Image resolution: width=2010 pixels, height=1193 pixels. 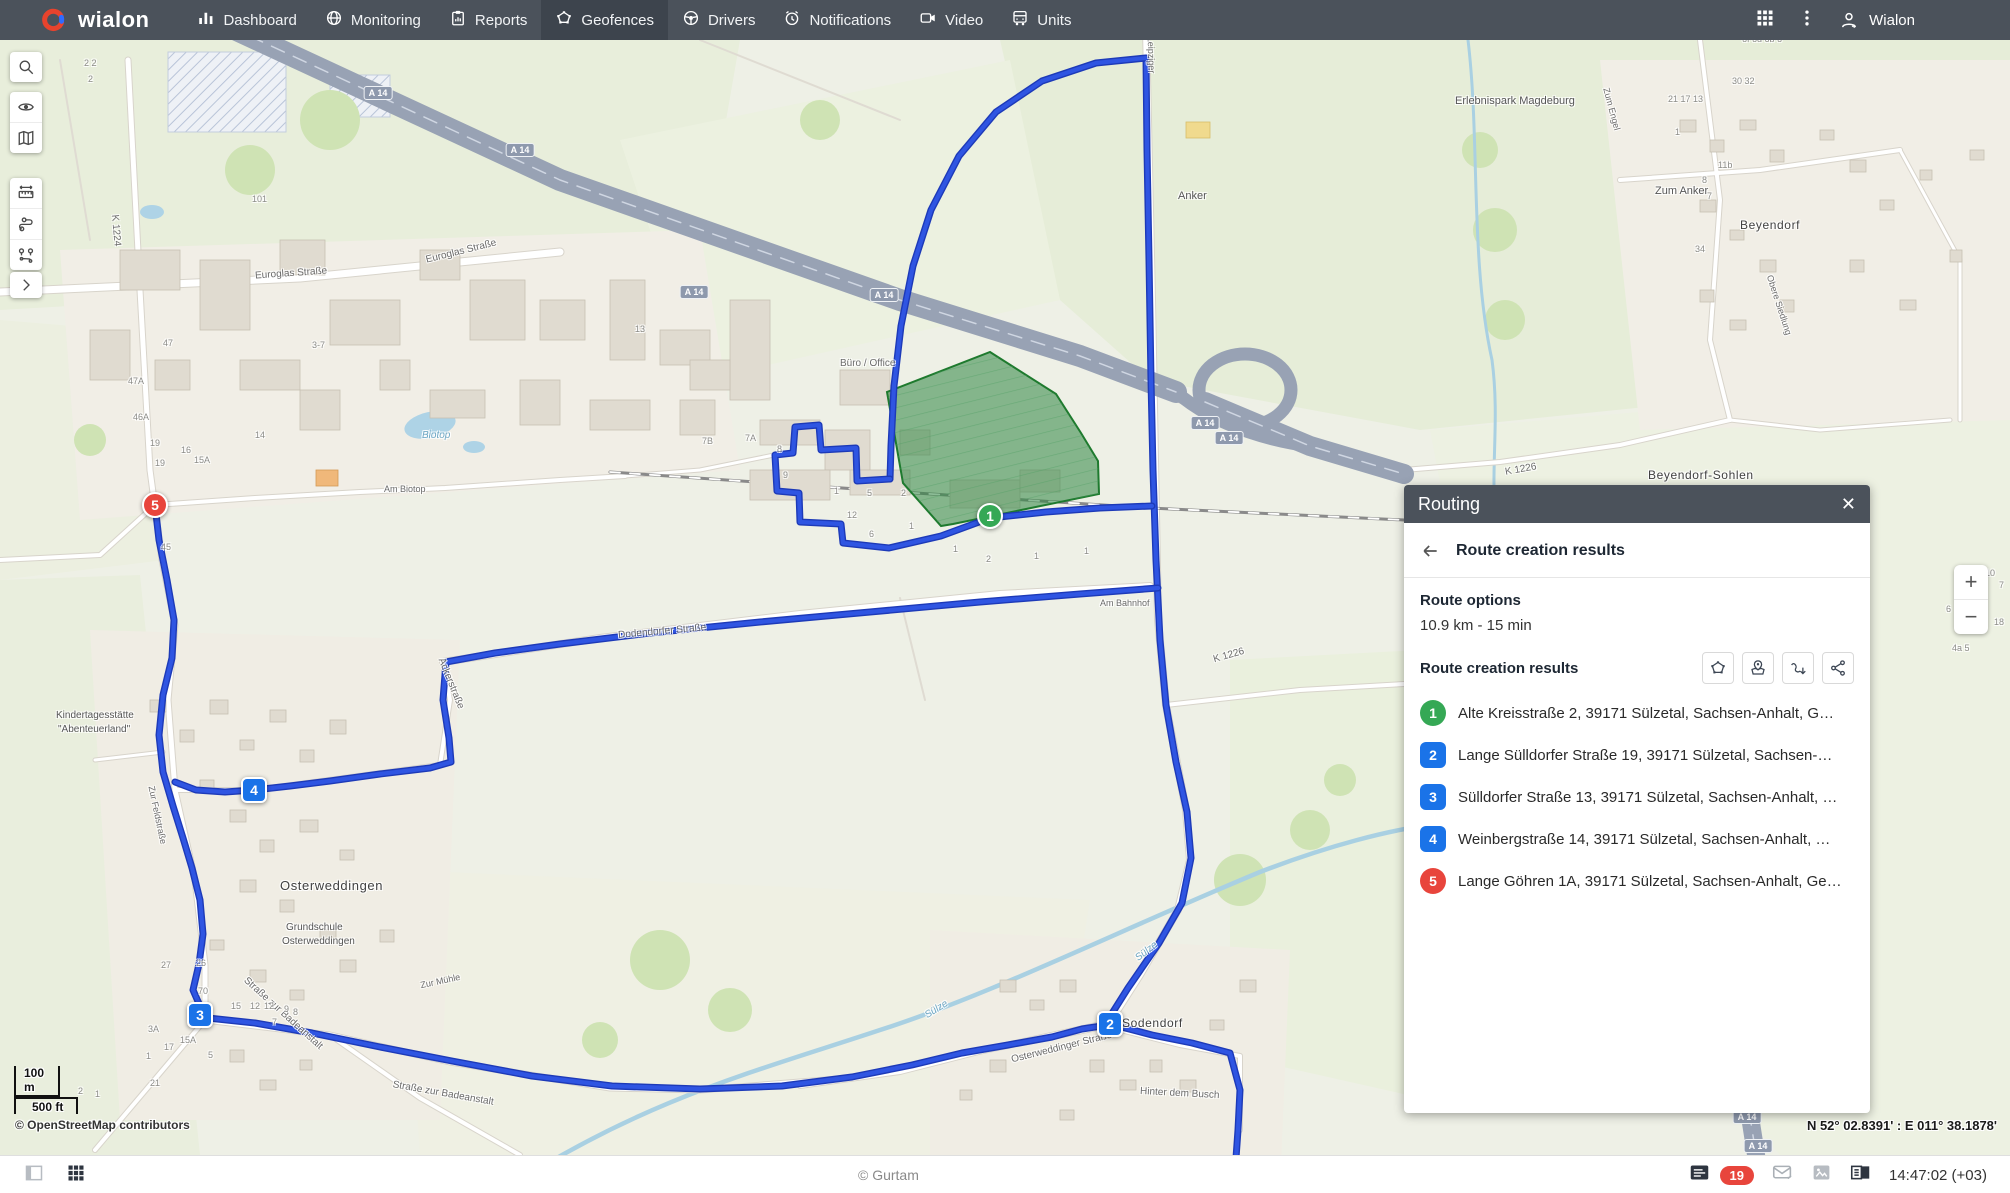 I want to click on nav-item-label: Drivers, so click(x=731, y=20).